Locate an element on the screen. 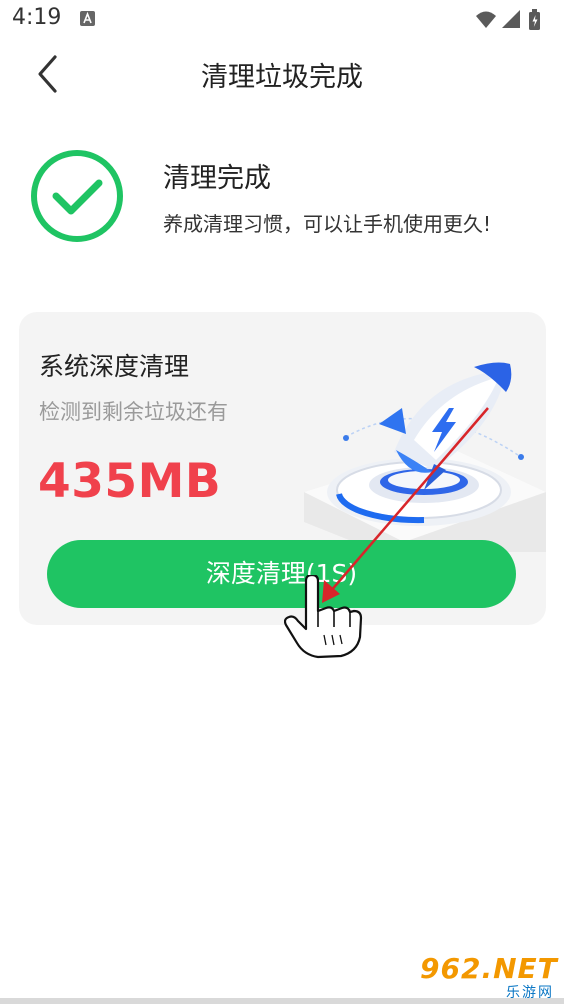  status-bar: 4:19 is located at coordinates (282, 19).